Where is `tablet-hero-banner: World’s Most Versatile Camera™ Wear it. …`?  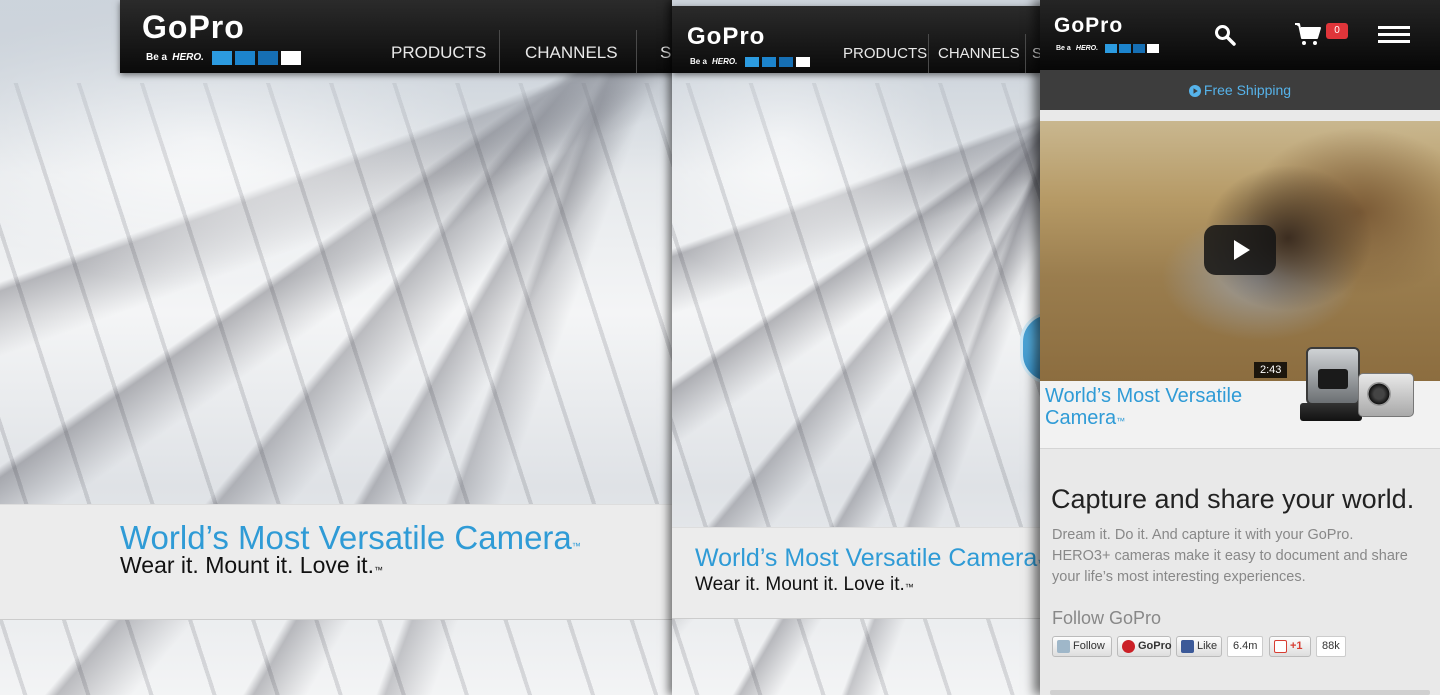
tablet-hero-banner: World’s Most Versatile Camera™ Wear it. … is located at coordinates (856, 573).